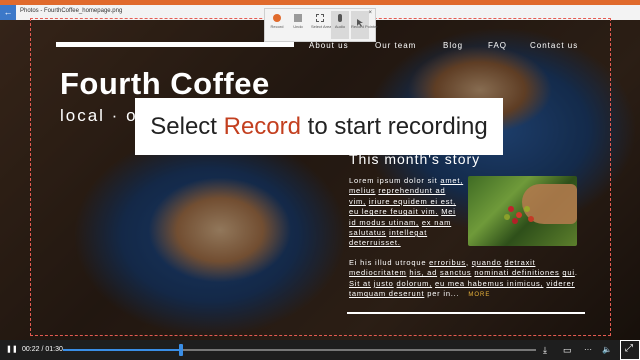 This screenshot has height=360, width=640. I want to click on record-icon, so click(277, 18).